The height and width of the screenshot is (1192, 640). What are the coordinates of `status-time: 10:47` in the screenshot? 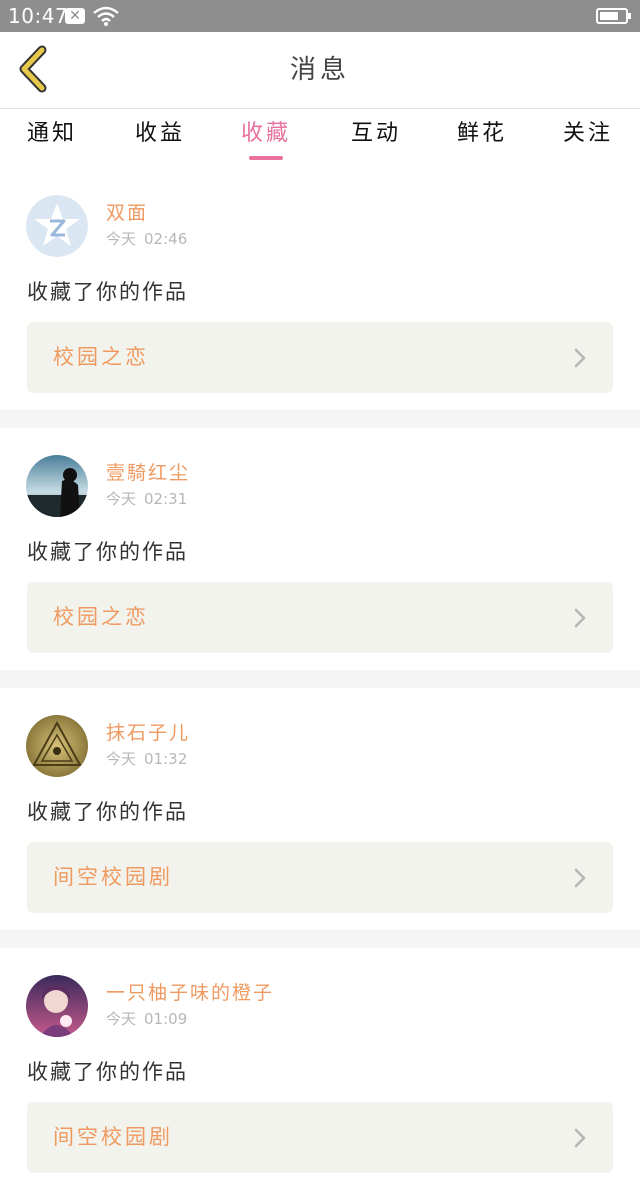 It's located at (38, 16).